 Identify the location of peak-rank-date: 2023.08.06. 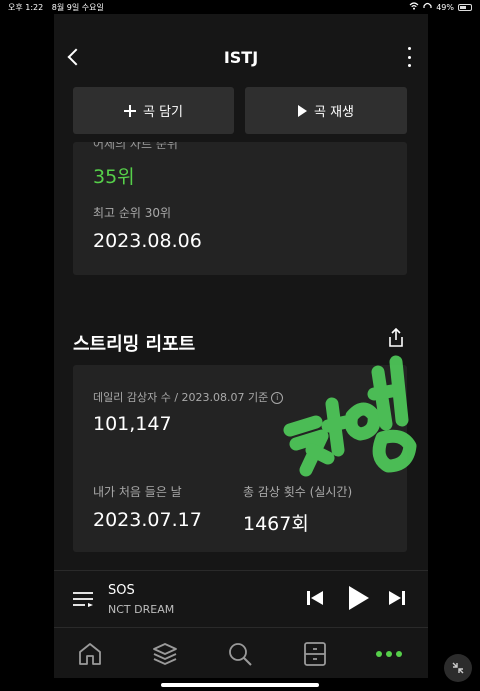
(147, 241).